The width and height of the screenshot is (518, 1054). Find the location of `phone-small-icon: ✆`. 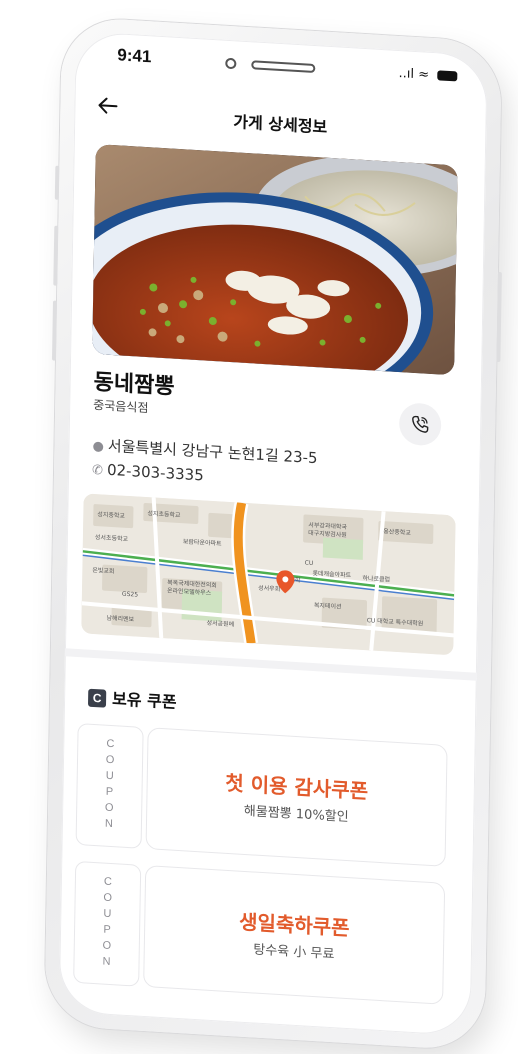

phone-small-icon: ✆ is located at coordinates (97, 470).